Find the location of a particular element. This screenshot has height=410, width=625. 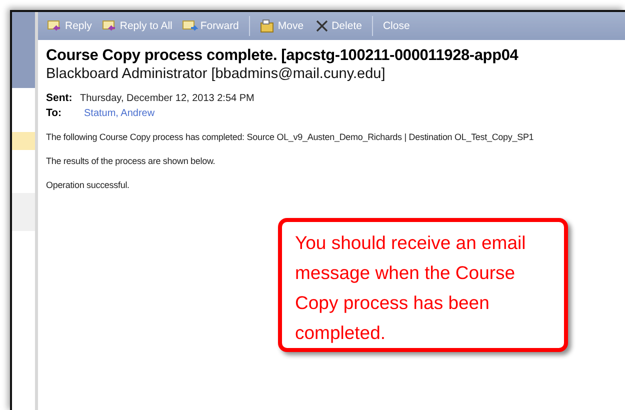

message-sender: Blackboard Administrator [bbadmins@mail.cuny.edu] is located at coordinates (216, 74).